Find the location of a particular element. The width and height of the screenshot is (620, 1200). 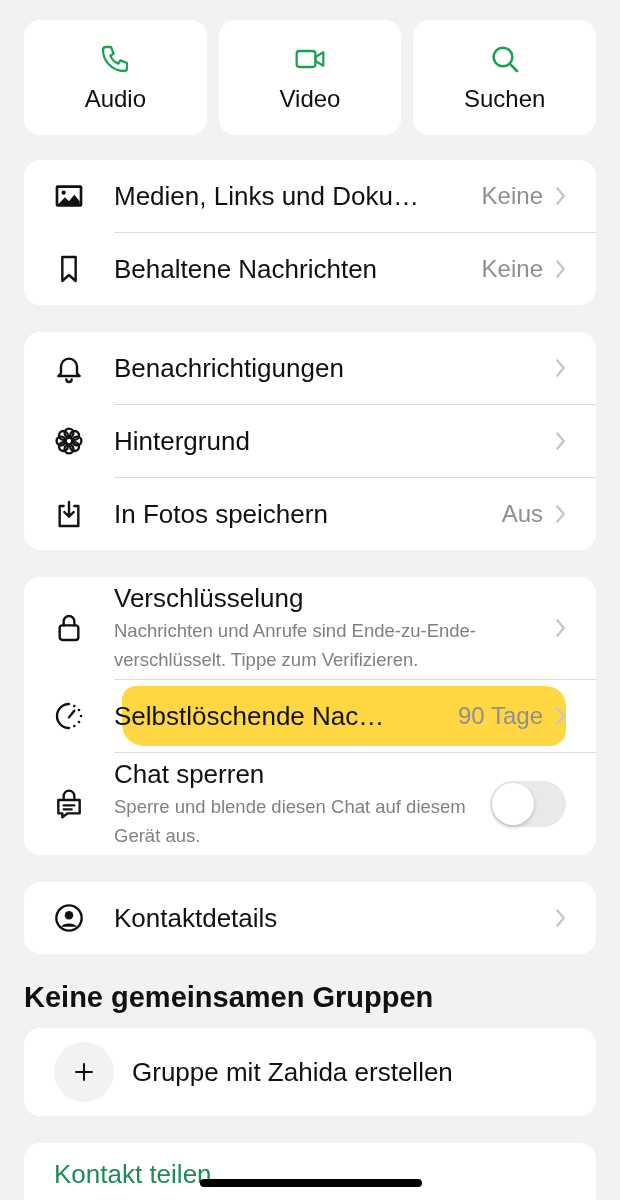

row-value: 90 Tage is located at coordinates (500, 716).